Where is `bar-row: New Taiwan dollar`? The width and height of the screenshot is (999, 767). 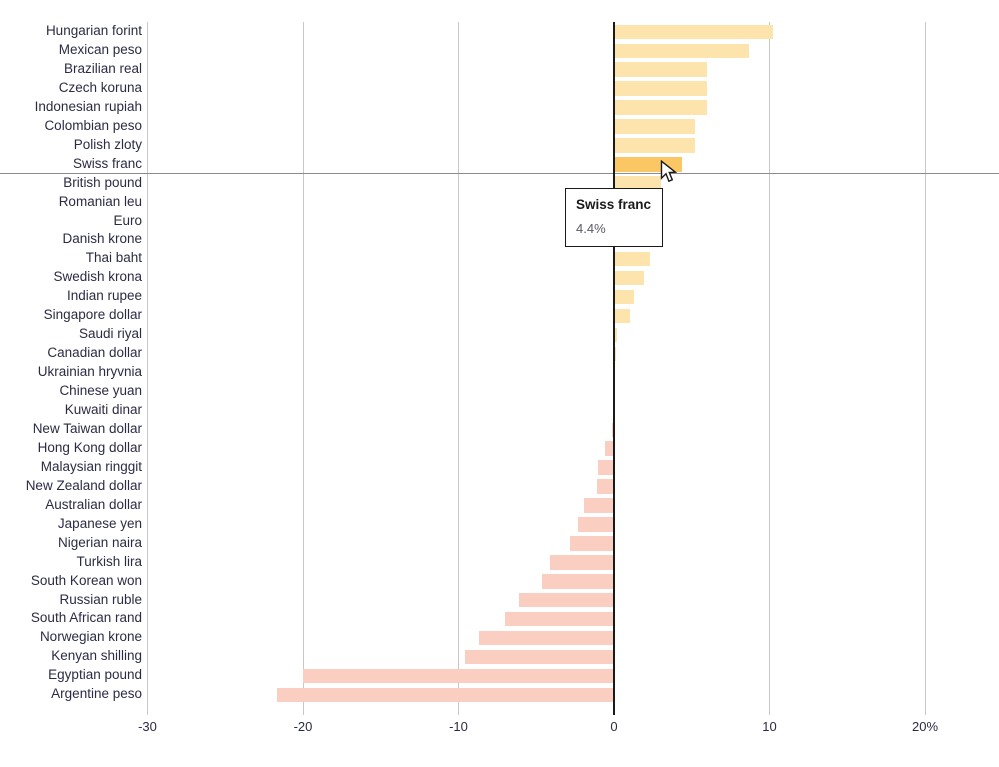 bar-row: New Taiwan dollar is located at coordinates (499, 429).